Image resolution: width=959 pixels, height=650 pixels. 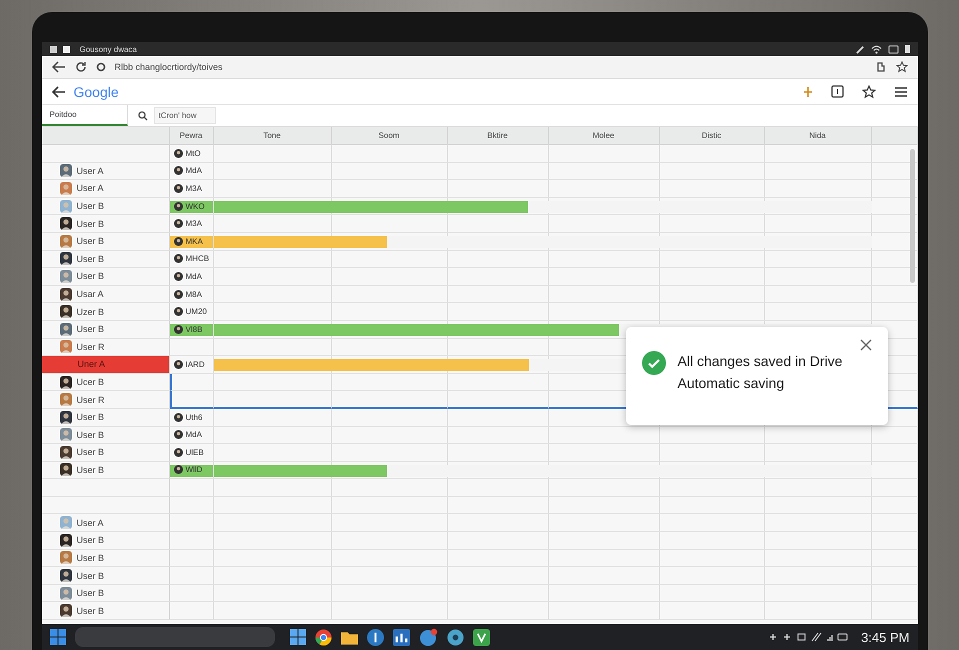 What do you see at coordinates (876, 49) in the screenshot?
I see `wifi-icon` at bounding box center [876, 49].